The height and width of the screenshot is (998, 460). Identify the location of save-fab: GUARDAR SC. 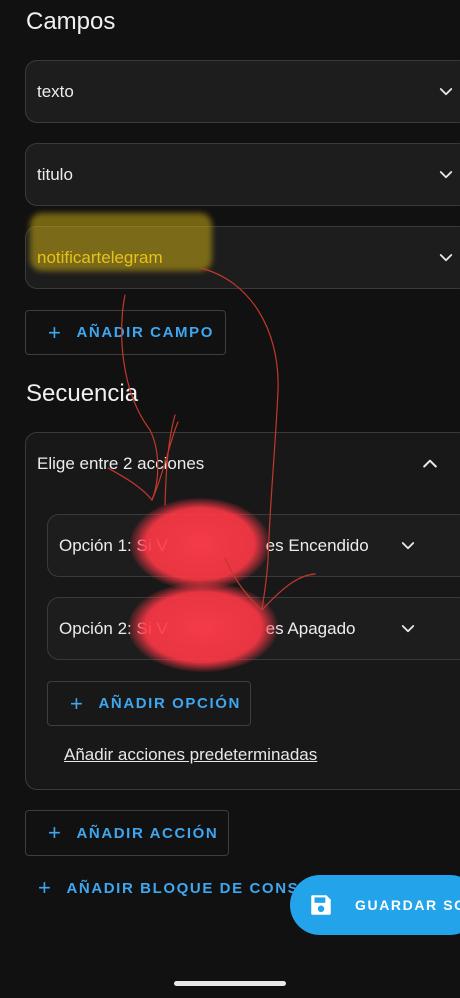
(375, 905).